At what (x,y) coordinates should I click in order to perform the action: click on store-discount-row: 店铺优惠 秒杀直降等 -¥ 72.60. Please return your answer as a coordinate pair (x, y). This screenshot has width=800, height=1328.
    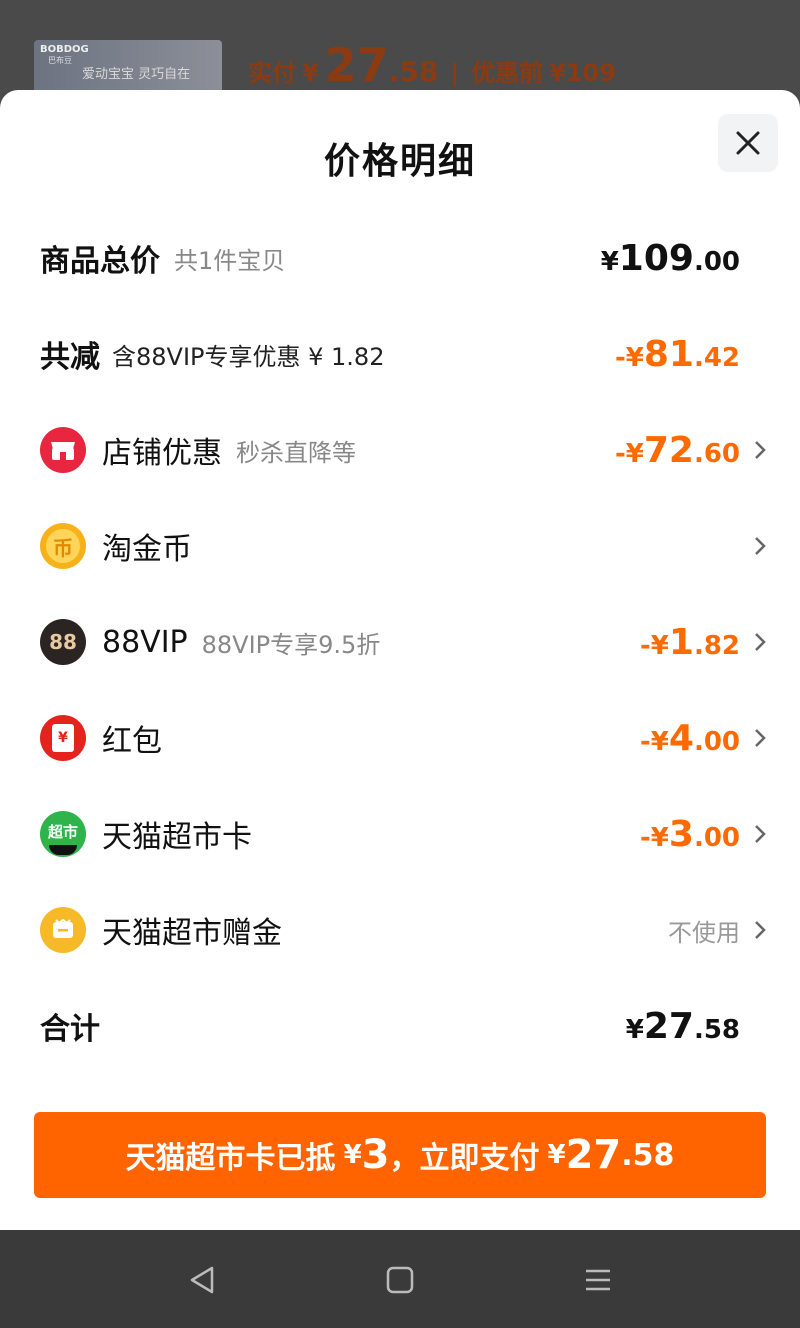
    Looking at the image, I should click on (400, 450).